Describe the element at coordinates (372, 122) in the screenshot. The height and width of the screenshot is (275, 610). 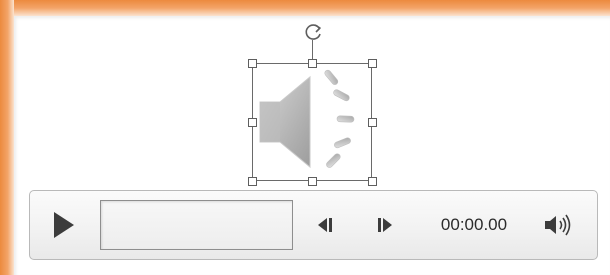
I see `resize-handle-right` at that location.